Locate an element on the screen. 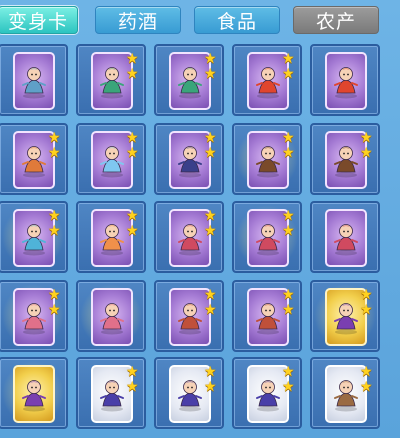  tab-transform-cards: 变身卡 is located at coordinates (39, 20).